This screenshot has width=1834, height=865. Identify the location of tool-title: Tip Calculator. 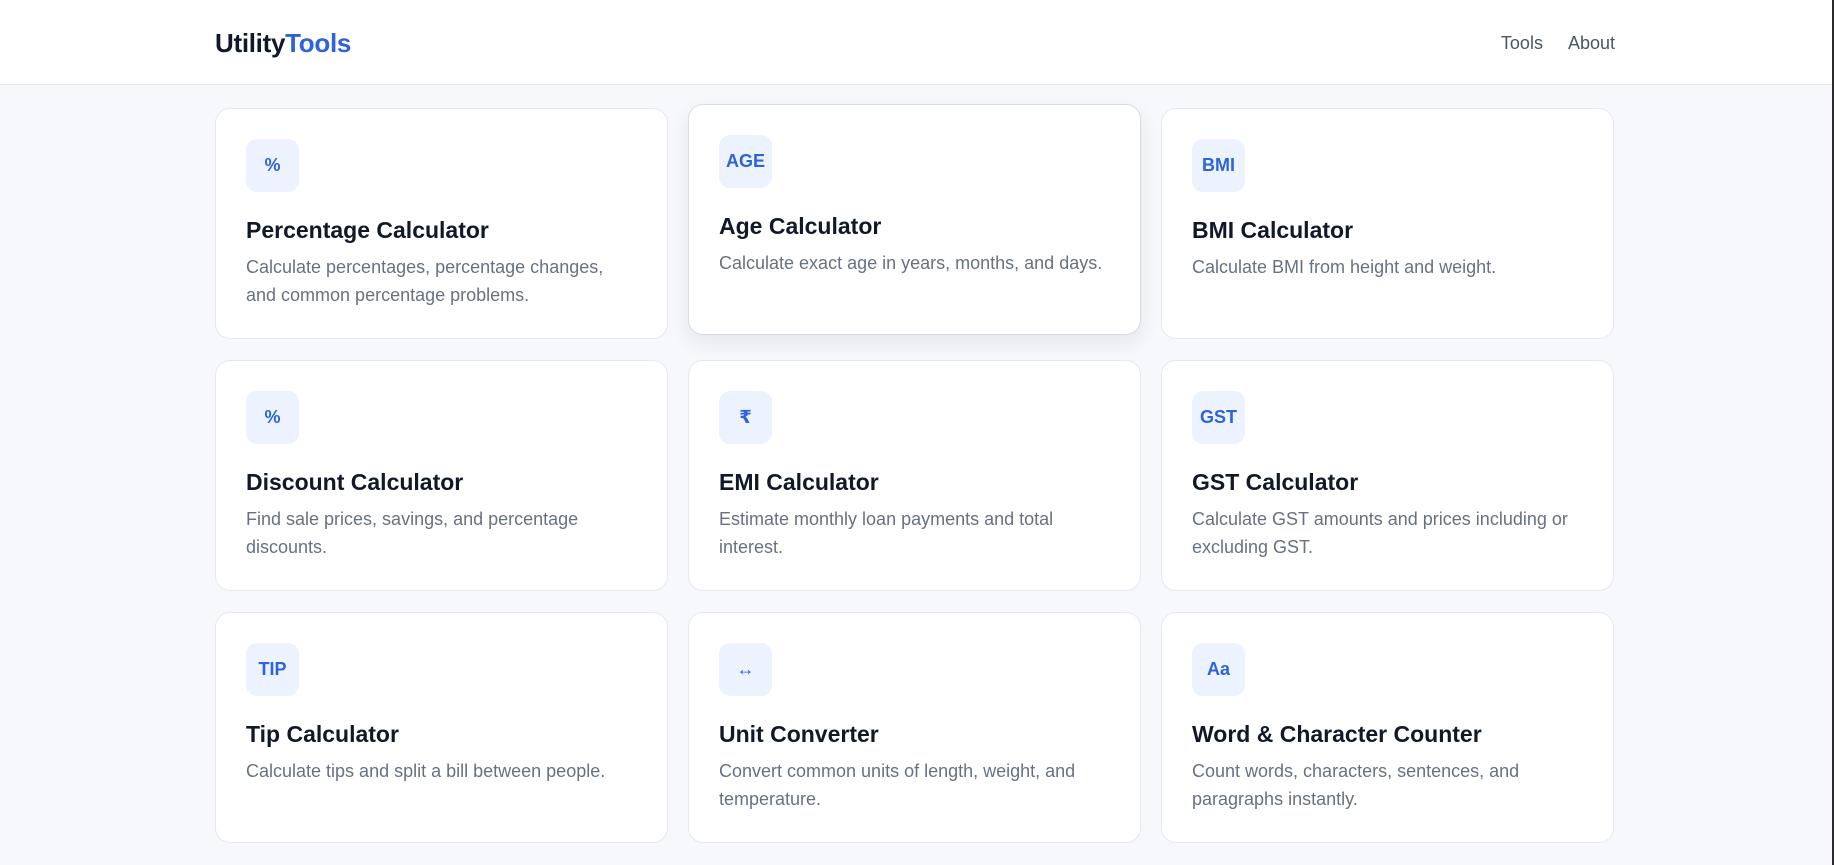
(322, 734).